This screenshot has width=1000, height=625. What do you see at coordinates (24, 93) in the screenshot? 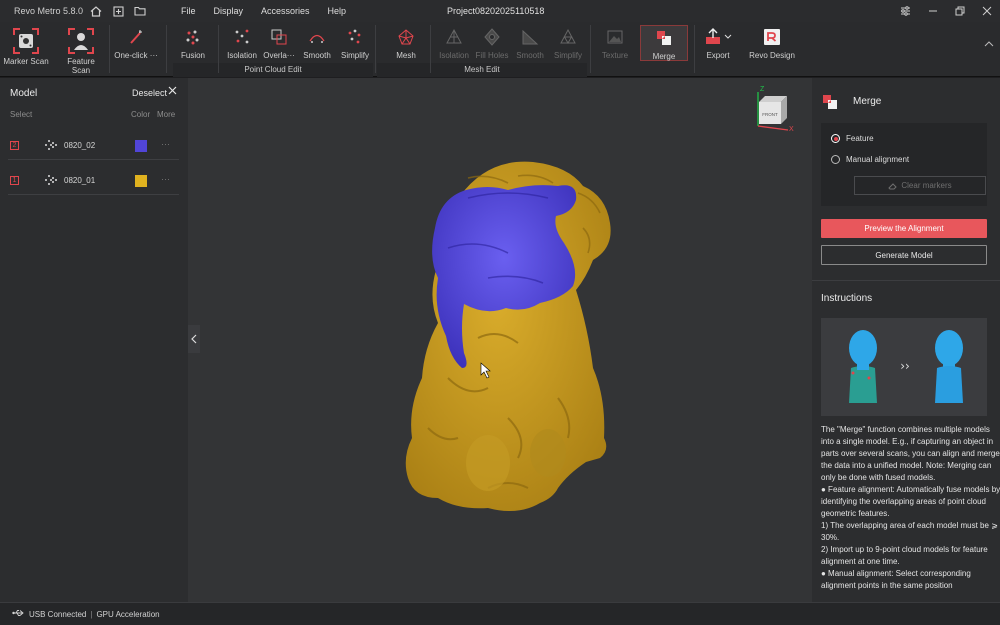
I see `model-panel-title: Model` at bounding box center [24, 93].